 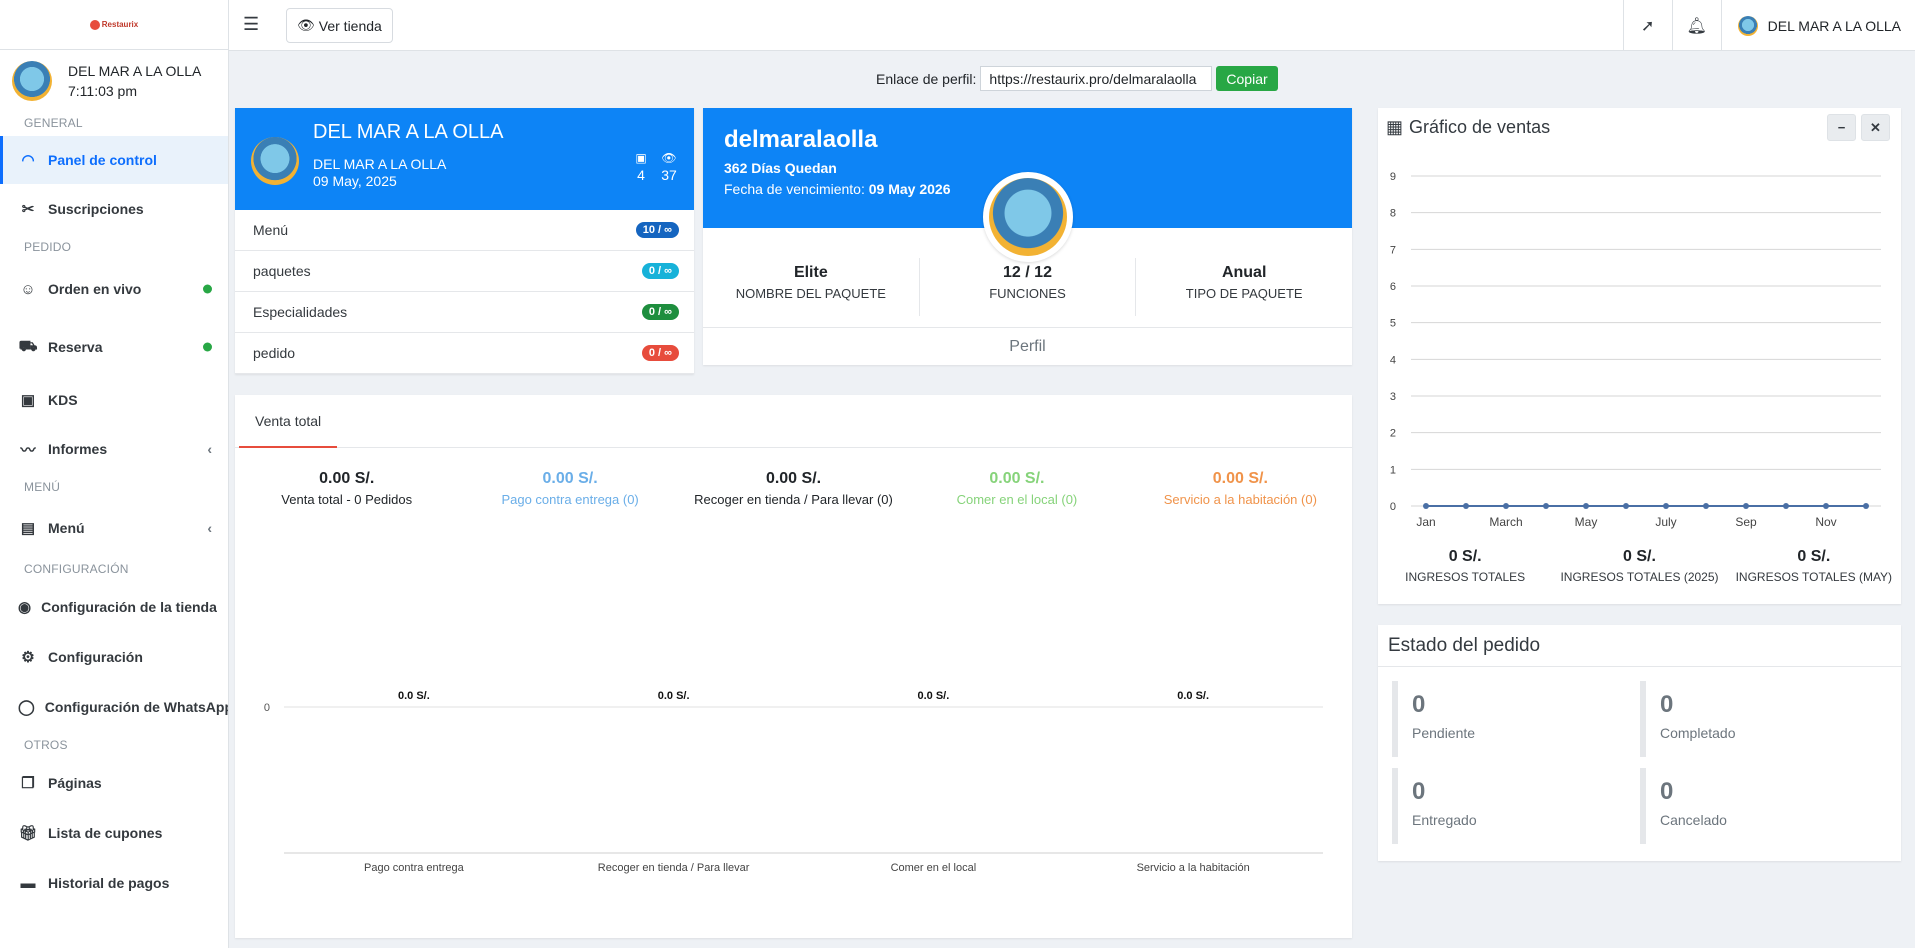 What do you see at coordinates (339, 25) in the screenshot?
I see `ver-tienda-button: 👁︎ Ver tienda` at bounding box center [339, 25].